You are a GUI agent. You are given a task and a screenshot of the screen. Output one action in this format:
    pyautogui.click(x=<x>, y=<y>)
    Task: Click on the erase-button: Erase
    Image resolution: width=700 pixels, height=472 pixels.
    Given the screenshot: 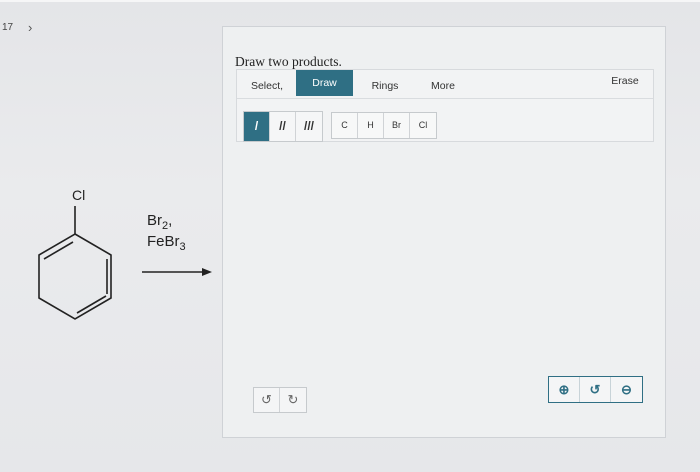 What is the action you would take?
    pyautogui.click(x=625, y=81)
    